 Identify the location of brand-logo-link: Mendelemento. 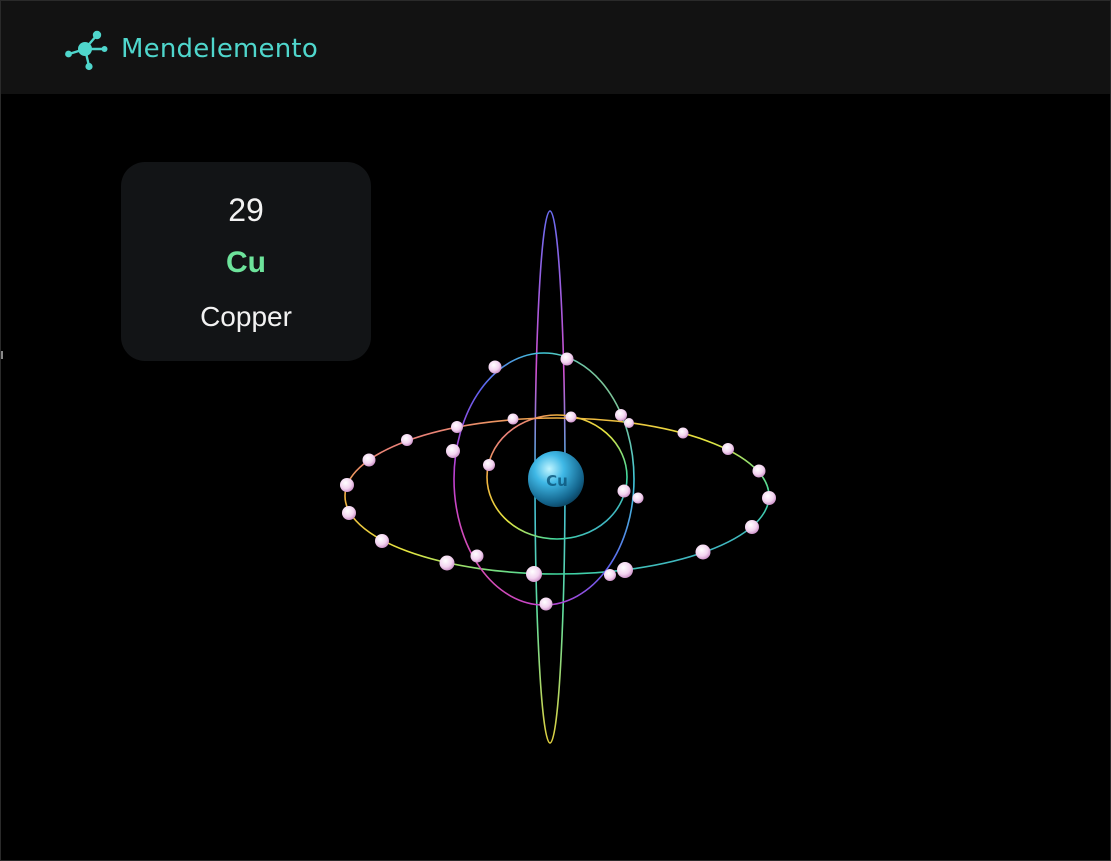
(189, 49).